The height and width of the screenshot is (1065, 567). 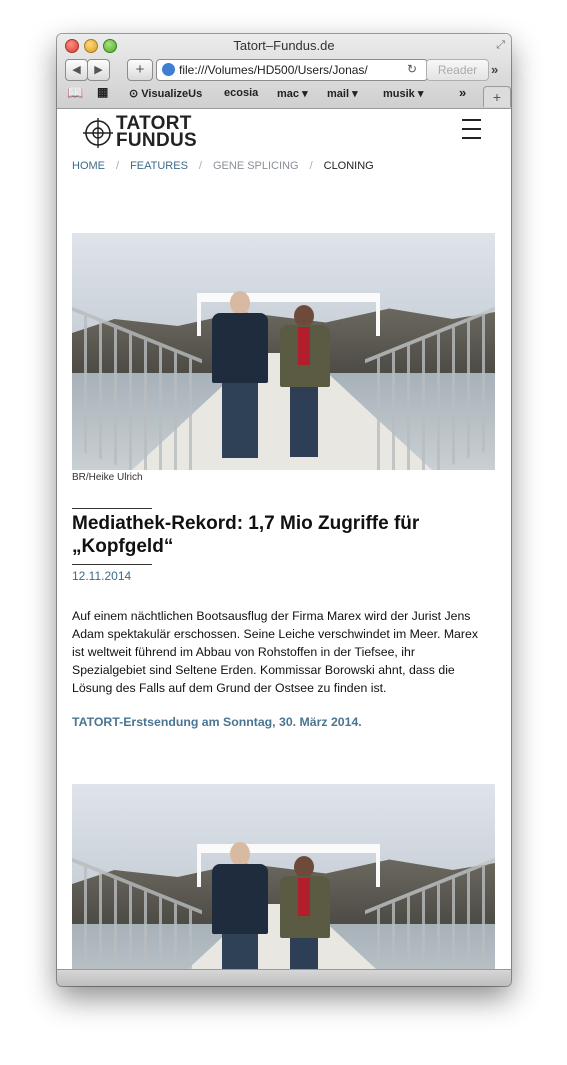 I want to click on forward-button: ▶, so click(x=98, y=70).